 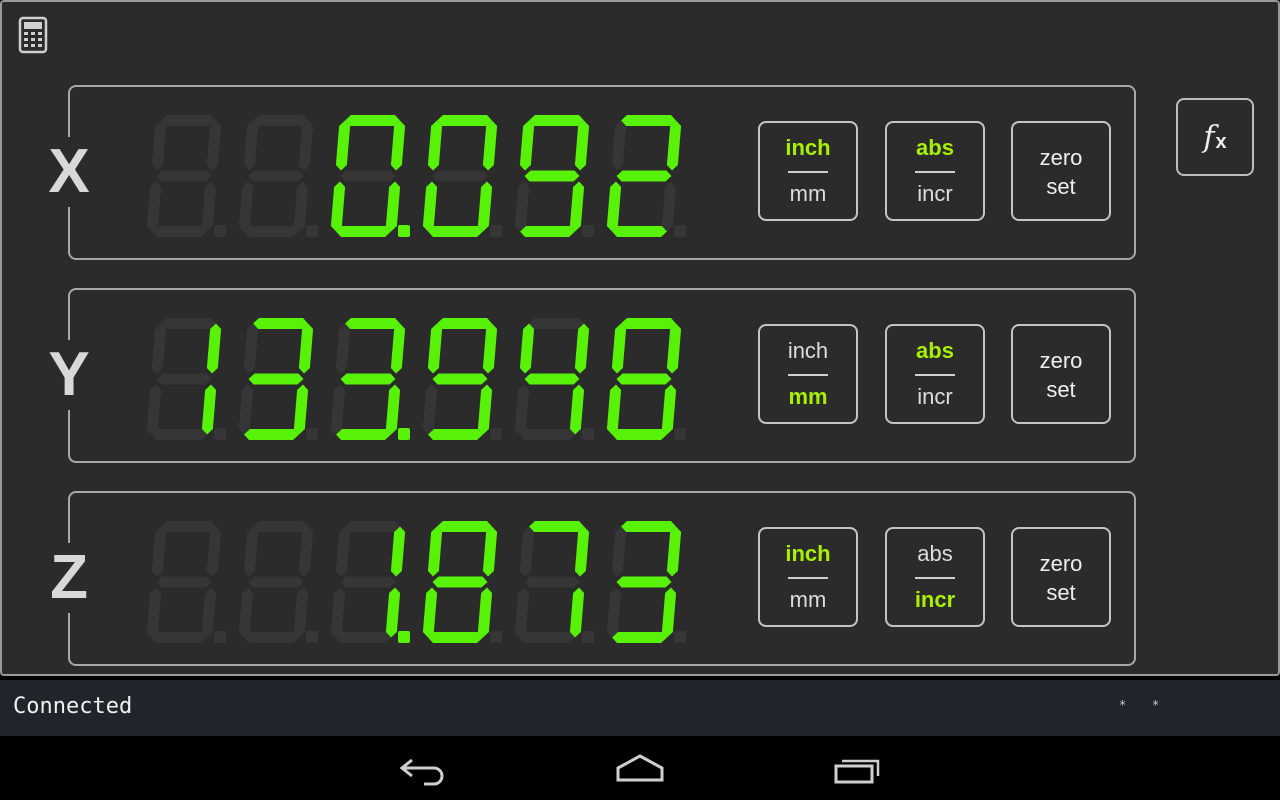 I want to click on calculator-icon, so click(x=33, y=35).